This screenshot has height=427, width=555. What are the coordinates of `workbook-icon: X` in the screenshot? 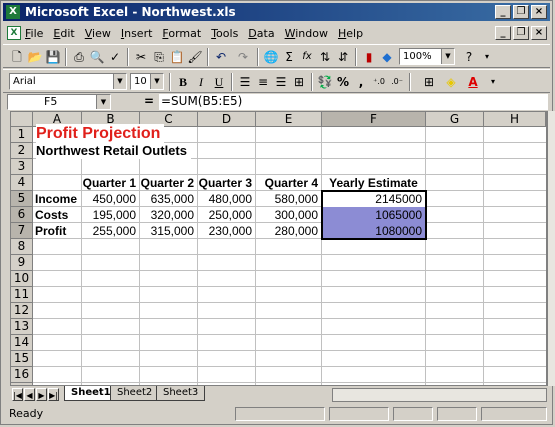 It's located at (14, 33).